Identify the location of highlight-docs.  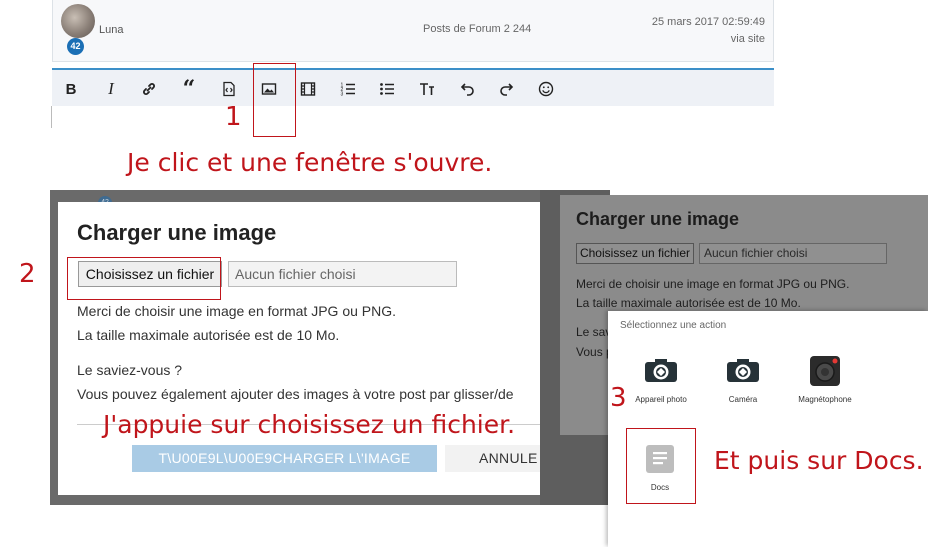
(661, 466).